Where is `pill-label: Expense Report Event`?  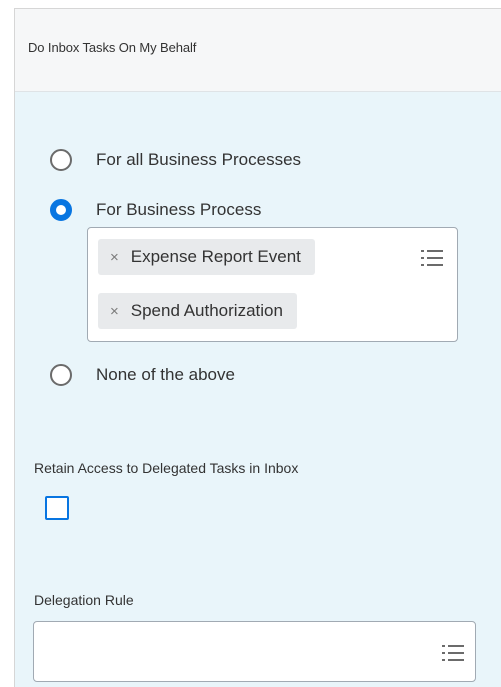 pill-label: Expense Report Event is located at coordinates (215, 256).